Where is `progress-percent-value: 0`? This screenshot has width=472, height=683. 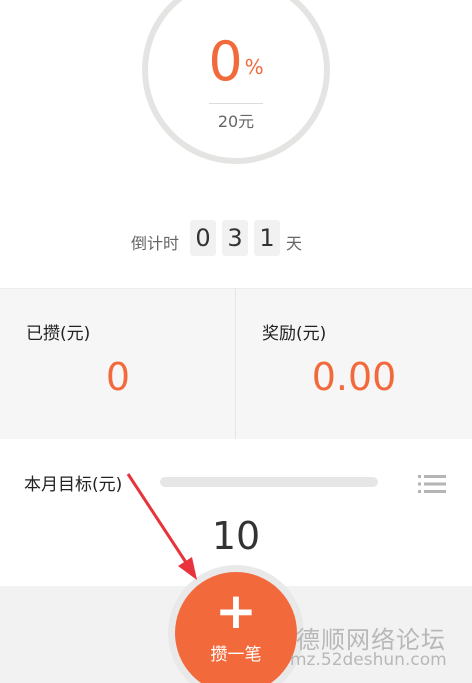
progress-percent-value: 0 is located at coordinates (225, 61).